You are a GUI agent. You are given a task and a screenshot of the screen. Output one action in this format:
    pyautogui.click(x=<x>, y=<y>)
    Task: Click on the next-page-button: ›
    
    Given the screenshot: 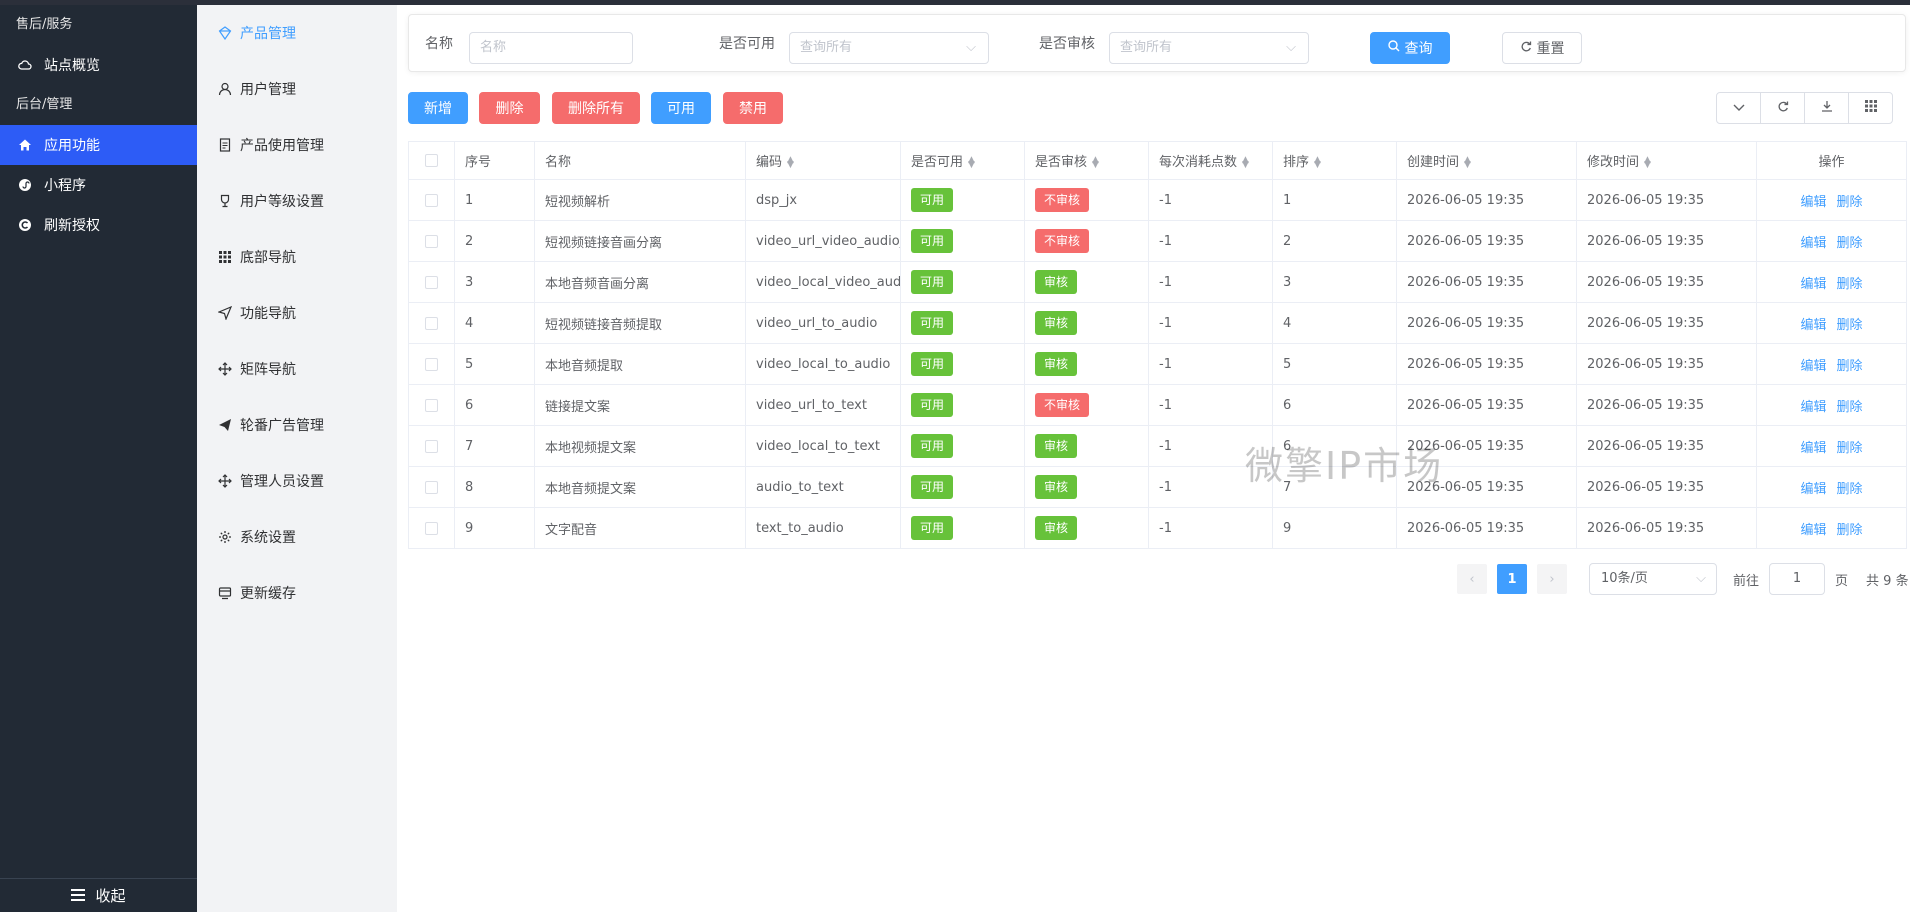 What is the action you would take?
    pyautogui.click(x=1552, y=579)
    